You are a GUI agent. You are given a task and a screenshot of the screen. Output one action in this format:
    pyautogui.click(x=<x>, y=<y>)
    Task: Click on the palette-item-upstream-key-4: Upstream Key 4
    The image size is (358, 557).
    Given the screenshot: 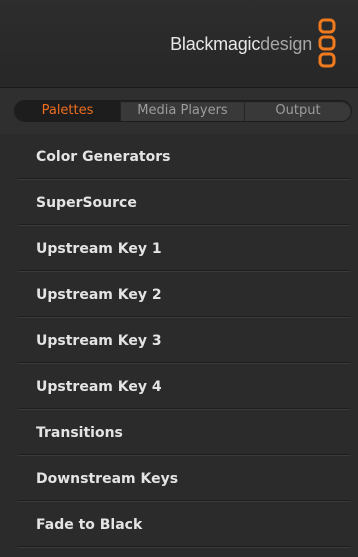 What is the action you would take?
    pyautogui.click(x=179, y=387)
    